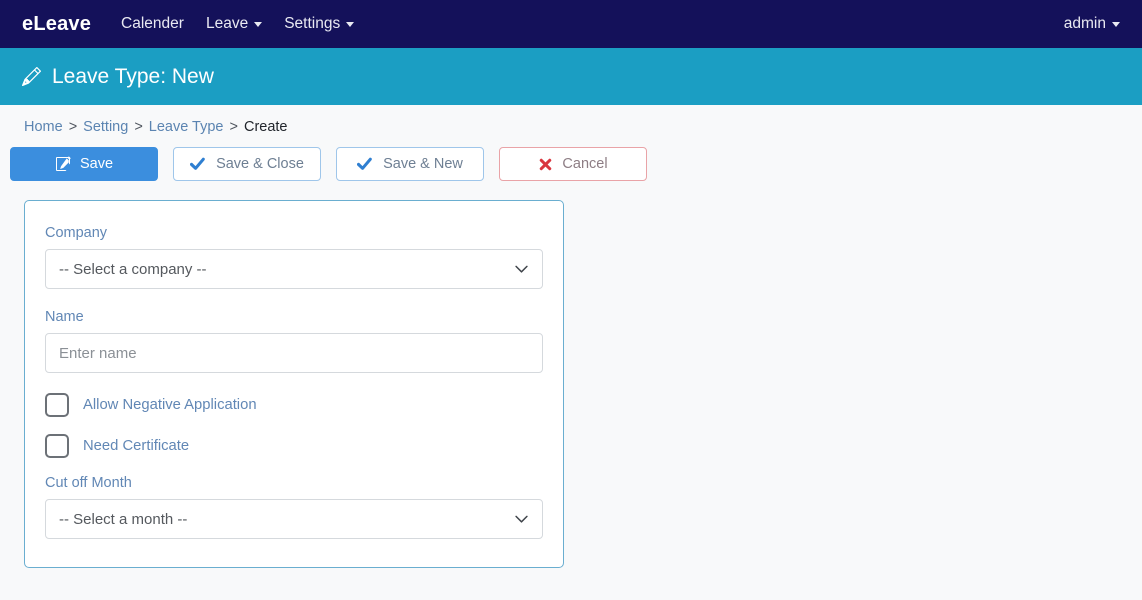  I want to click on page-title: Leave Type: New, so click(133, 76).